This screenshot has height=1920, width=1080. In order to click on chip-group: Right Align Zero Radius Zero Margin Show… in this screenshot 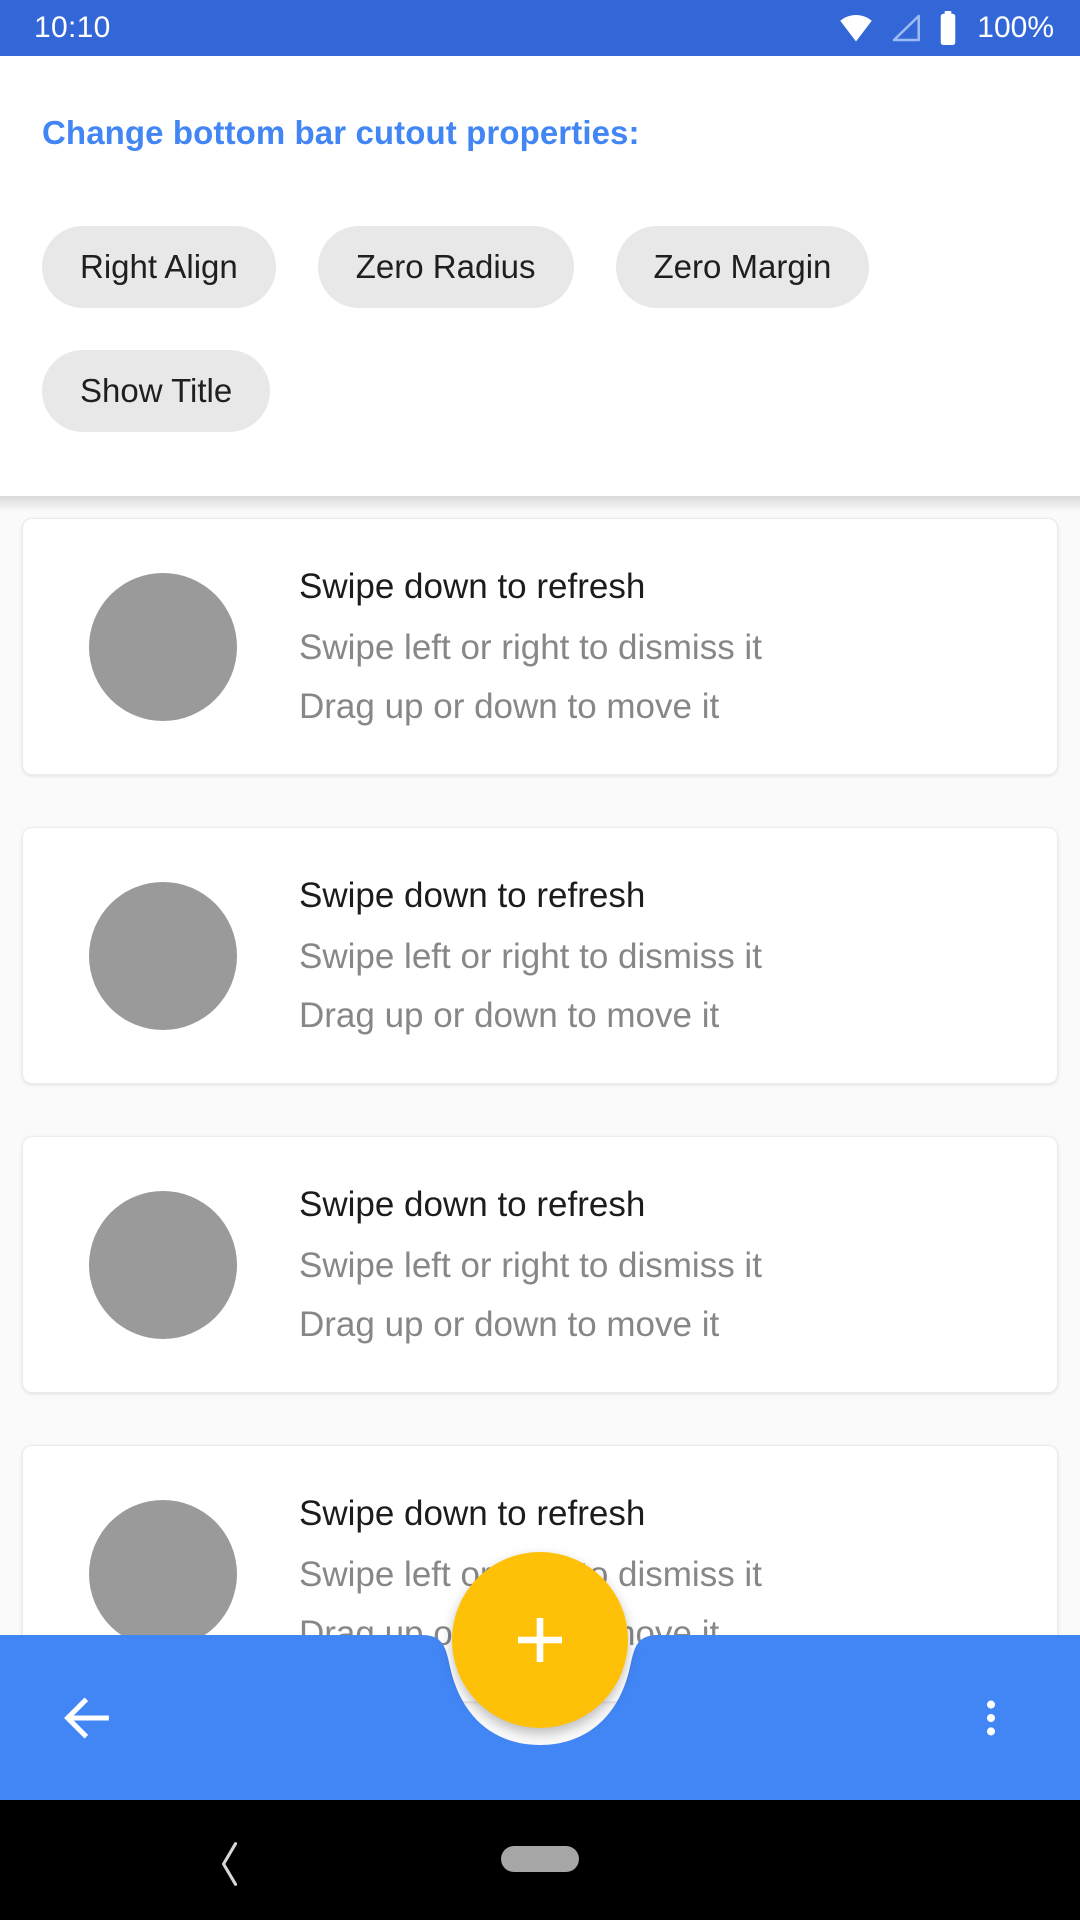, I will do `click(542, 329)`.